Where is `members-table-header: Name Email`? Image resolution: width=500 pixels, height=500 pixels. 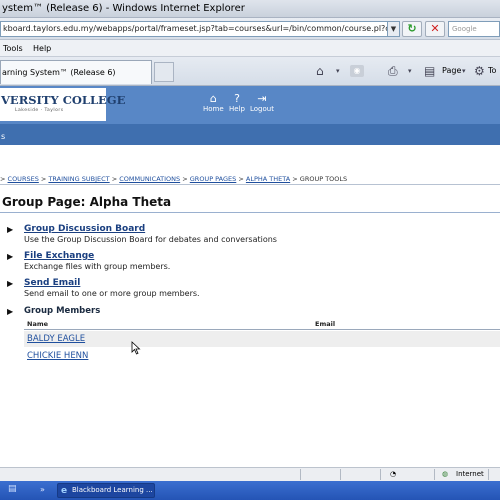 members-table-header: Name Email is located at coordinates (262, 324).